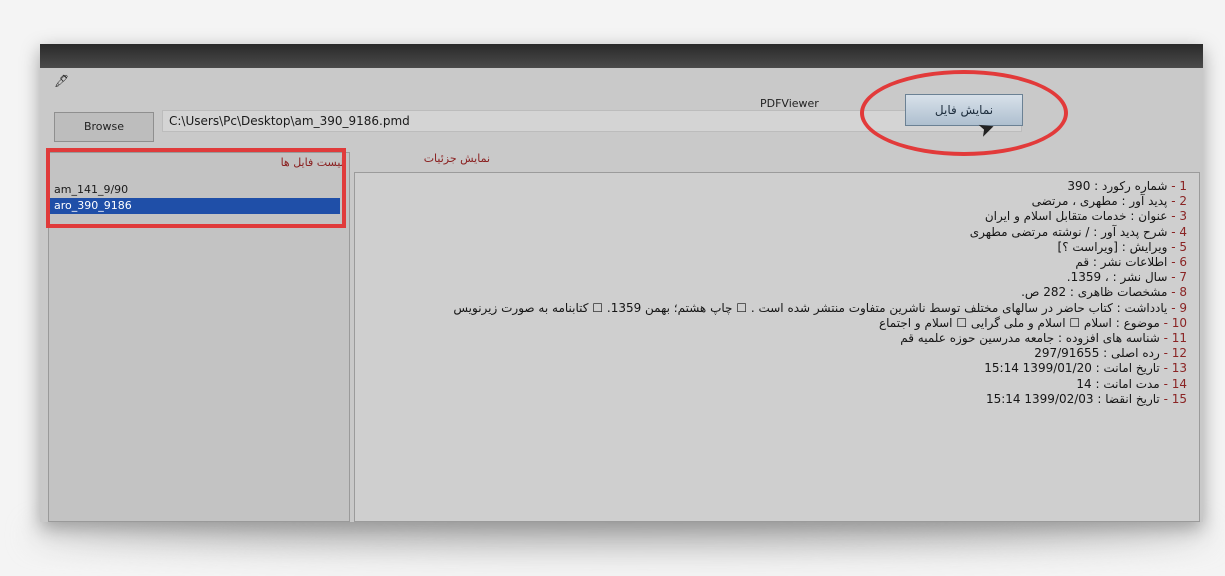  I want to click on detail-line: 8 - مشخصات ظاهری : 282 ص., so click(787, 292).